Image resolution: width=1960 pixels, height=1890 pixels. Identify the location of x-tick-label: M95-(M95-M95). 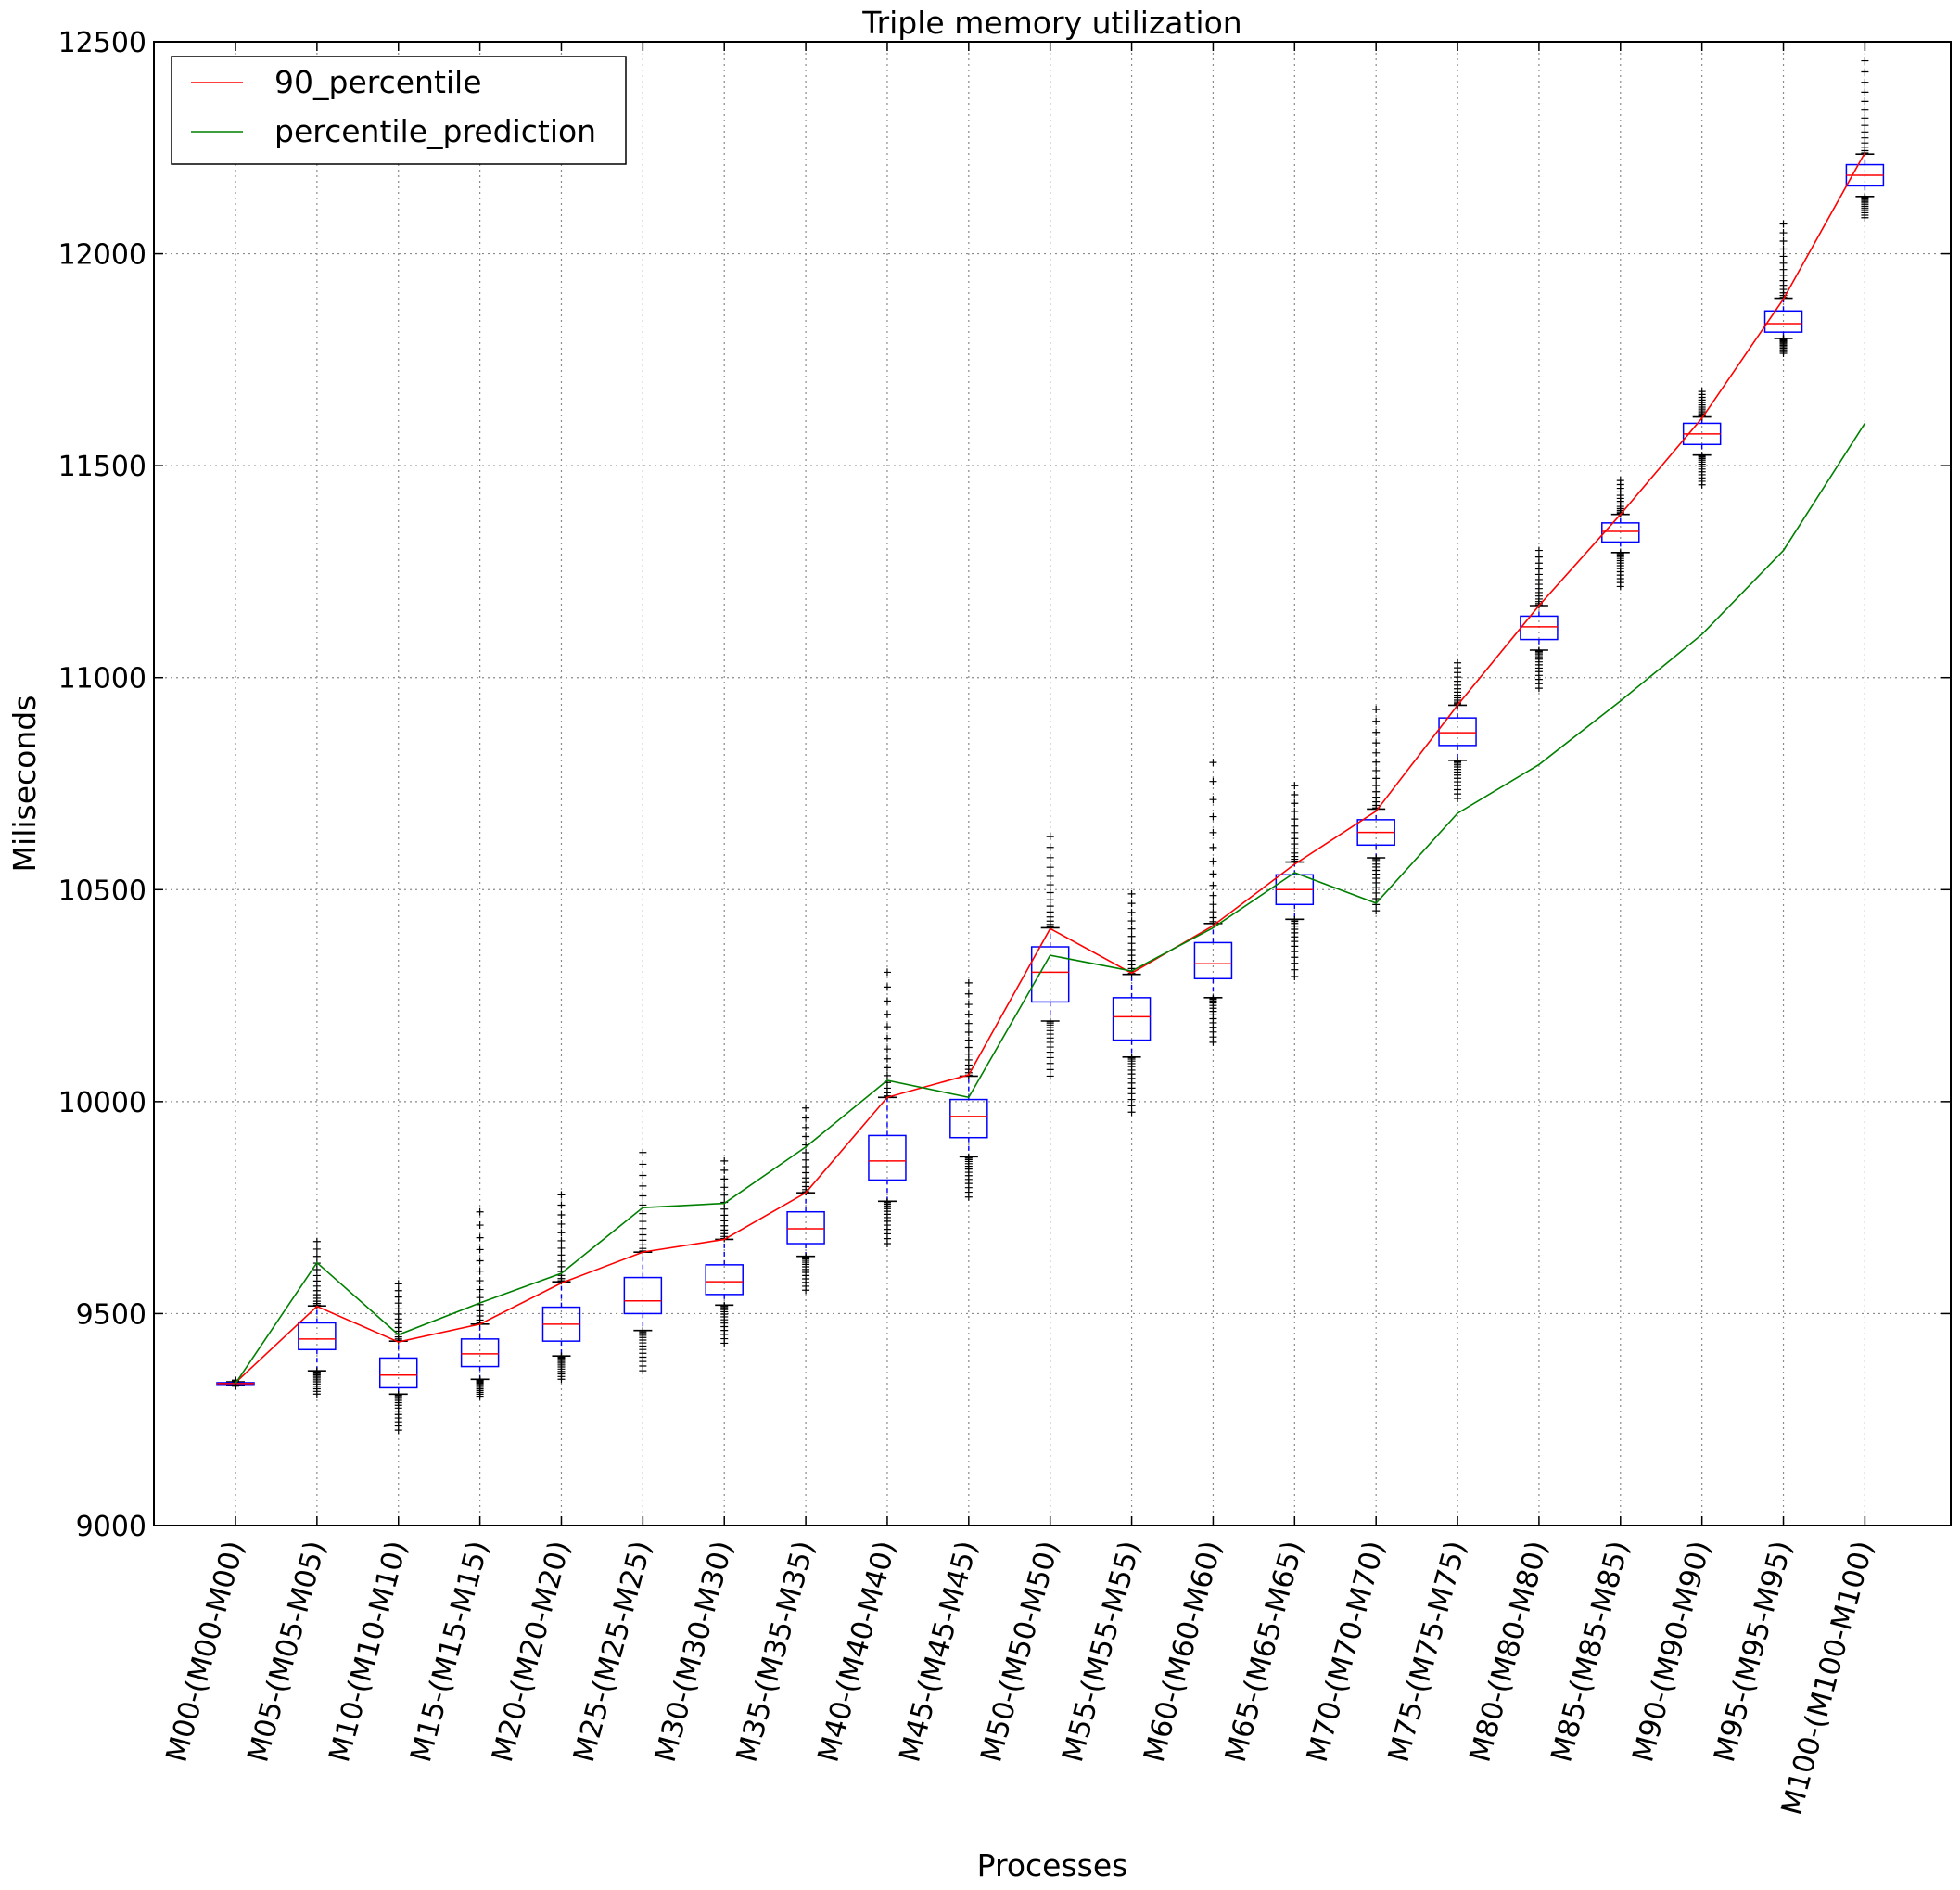
(1753, 1652).